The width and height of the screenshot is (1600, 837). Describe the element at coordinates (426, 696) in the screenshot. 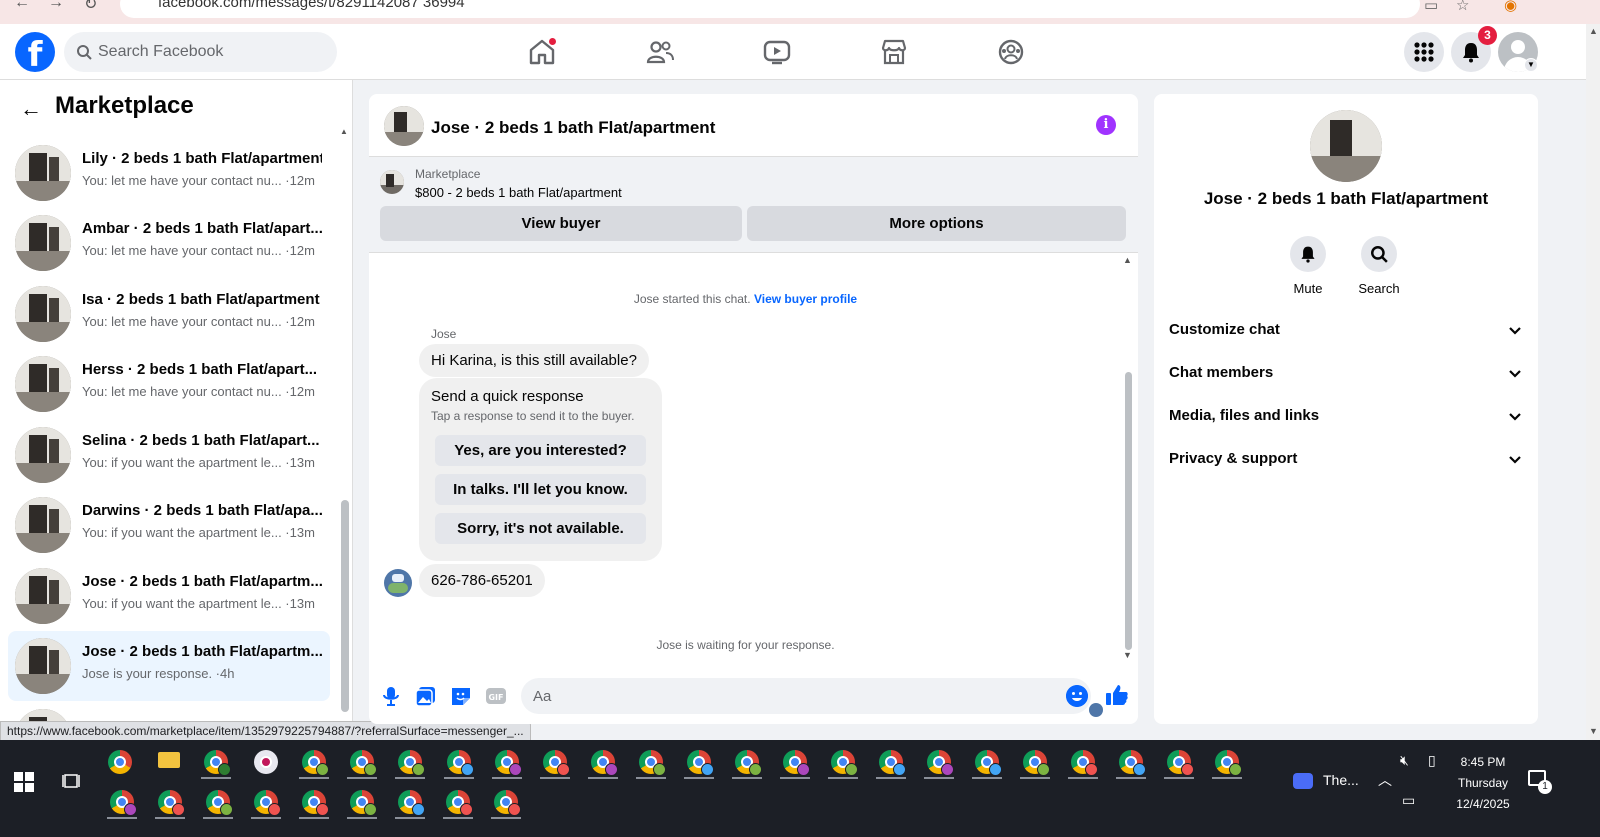

I see `photo-icon` at that location.